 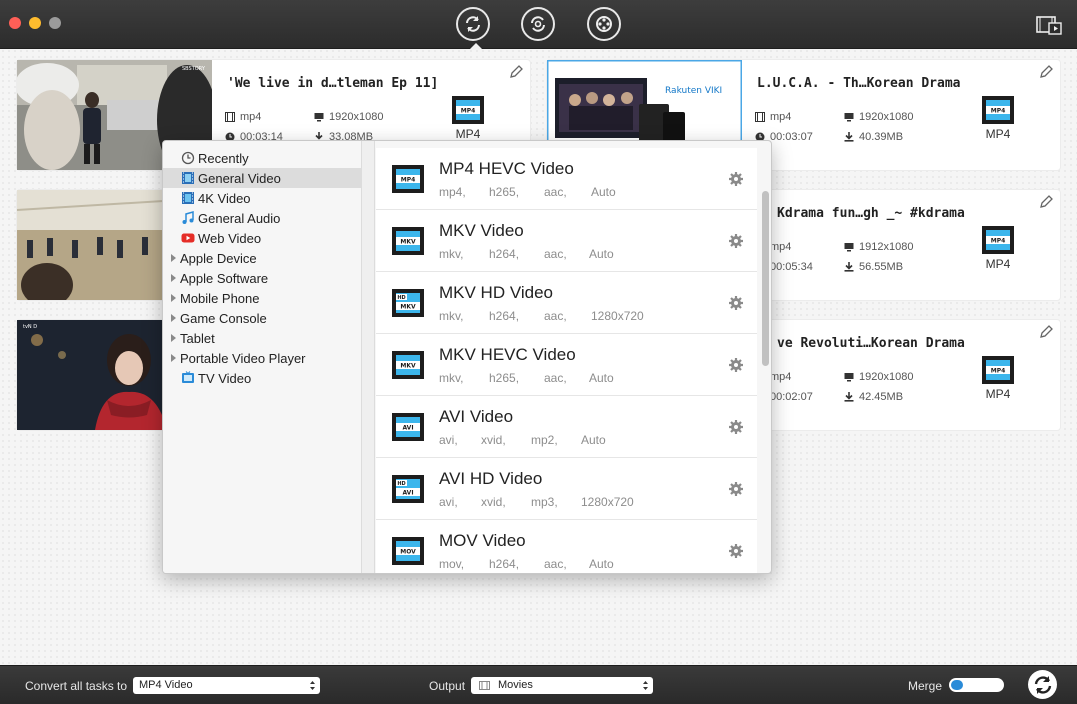 What do you see at coordinates (515, 685) in the screenshot?
I see `output-folder-value: Movies` at bounding box center [515, 685].